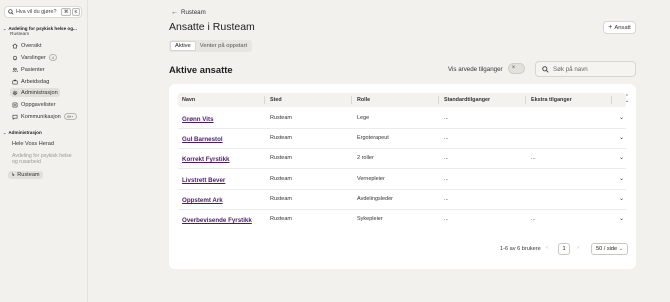 Image resolution: width=670 pixels, height=302 pixels. What do you see at coordinates (13, 175) in the screenshot?
I see `arrow-return-icon: ↳` at bounding box center [13, 175].